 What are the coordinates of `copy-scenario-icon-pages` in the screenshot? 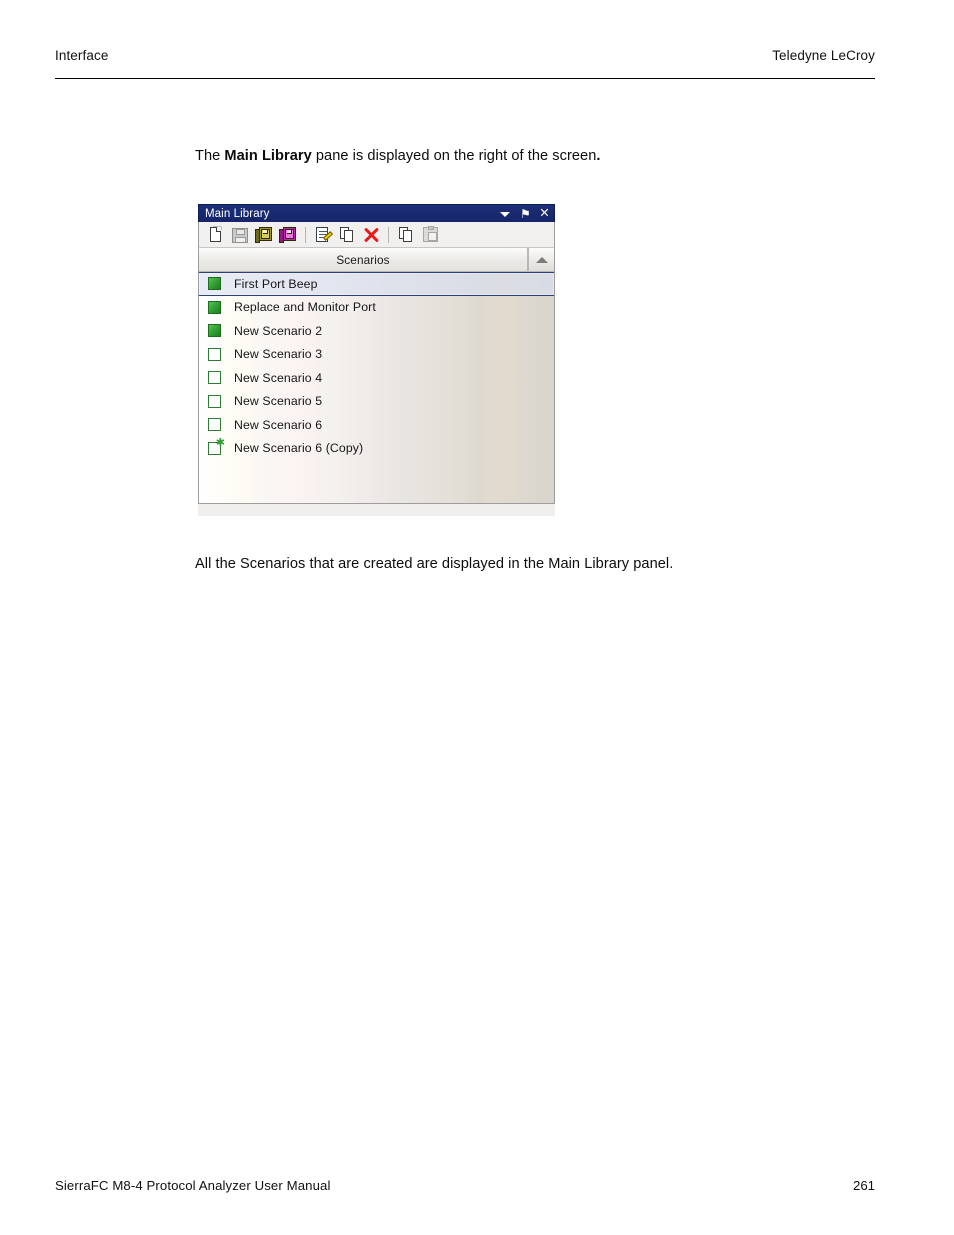 It's located at (348, 234).